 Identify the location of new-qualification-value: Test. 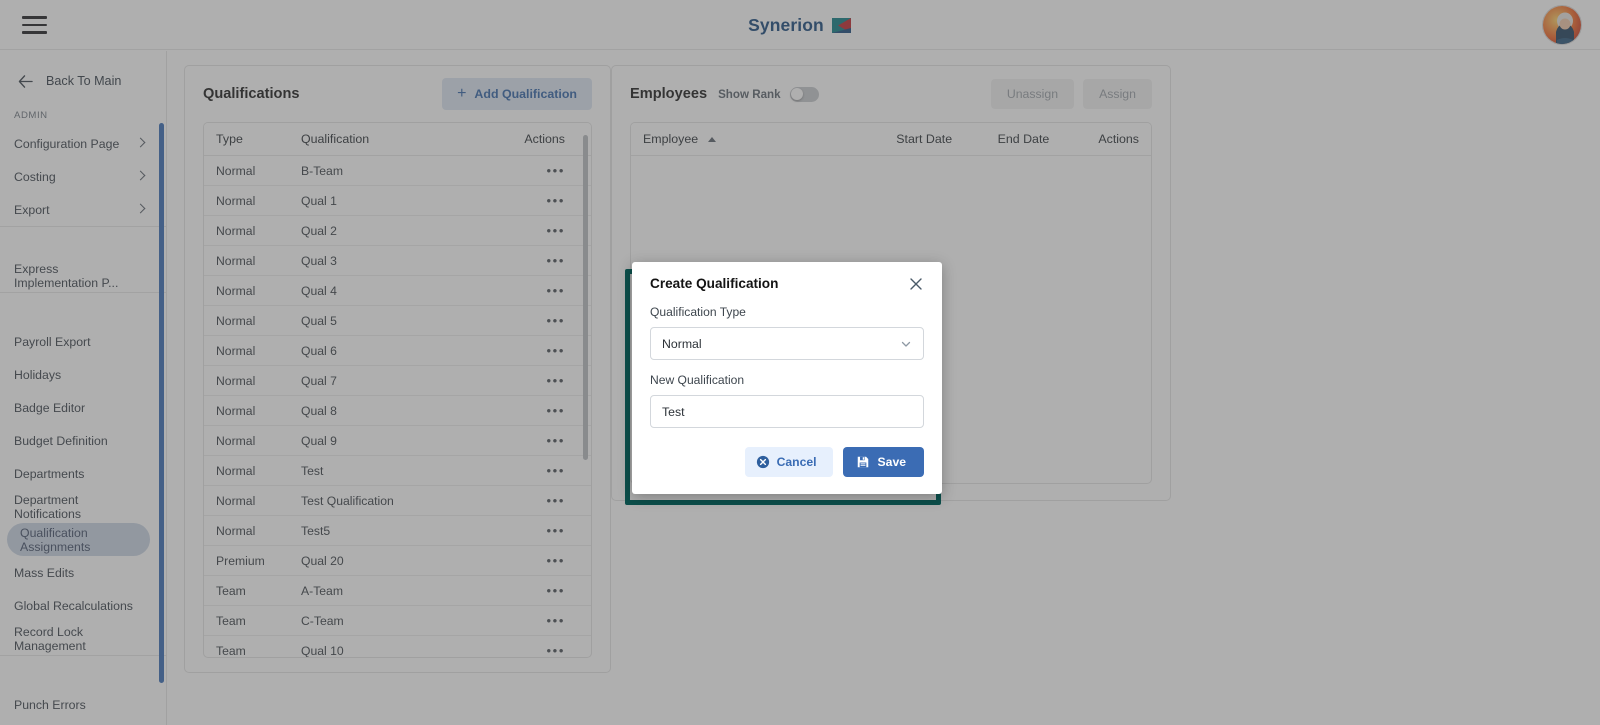
(673, 411).